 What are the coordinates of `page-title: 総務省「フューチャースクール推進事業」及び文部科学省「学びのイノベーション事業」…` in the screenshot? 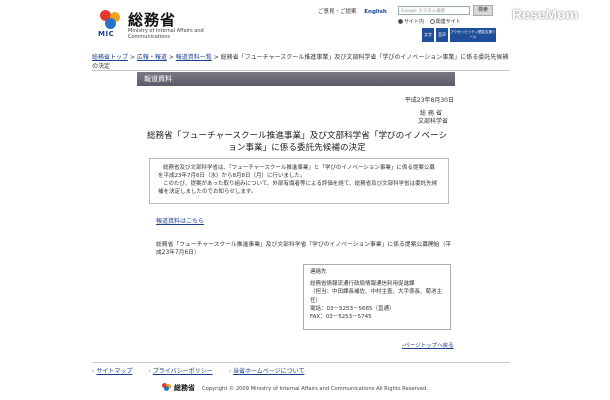 It's located at (297, 142).